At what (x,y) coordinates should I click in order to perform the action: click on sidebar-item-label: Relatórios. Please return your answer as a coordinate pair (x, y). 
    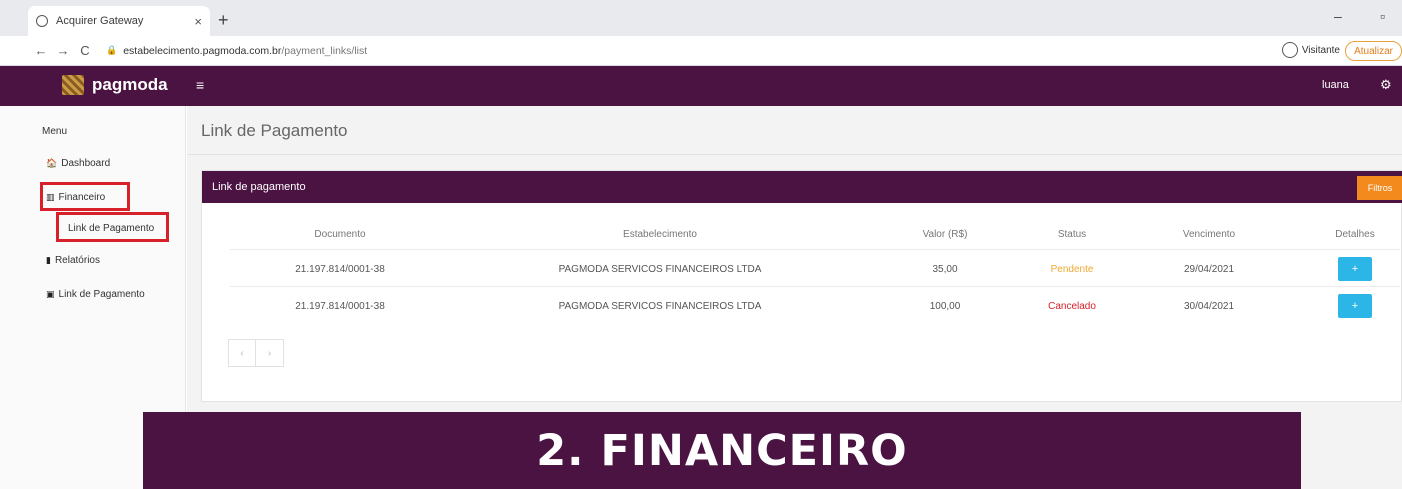
    Looking at the image, I should click on (77, 260).